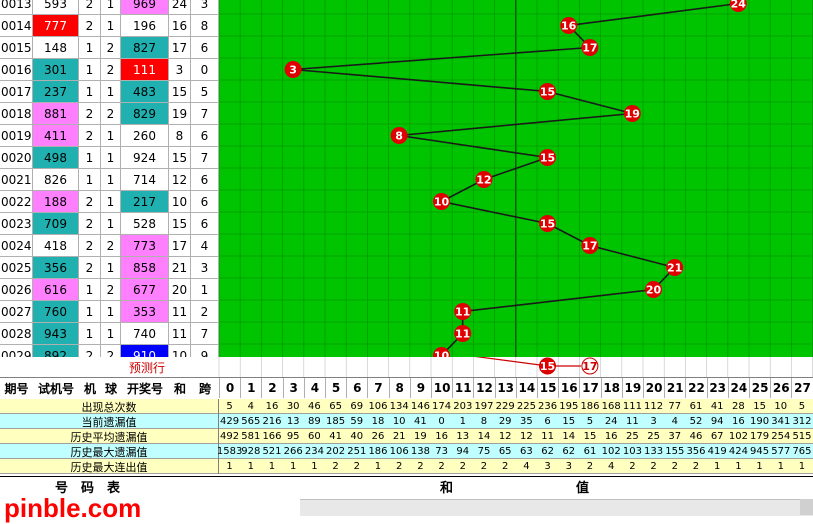 The width and height of the screenshot is (813, 524). Describe the element at coordinates (145, 113) in the screenshot. I see `draw-number-cell: 829` at that location.